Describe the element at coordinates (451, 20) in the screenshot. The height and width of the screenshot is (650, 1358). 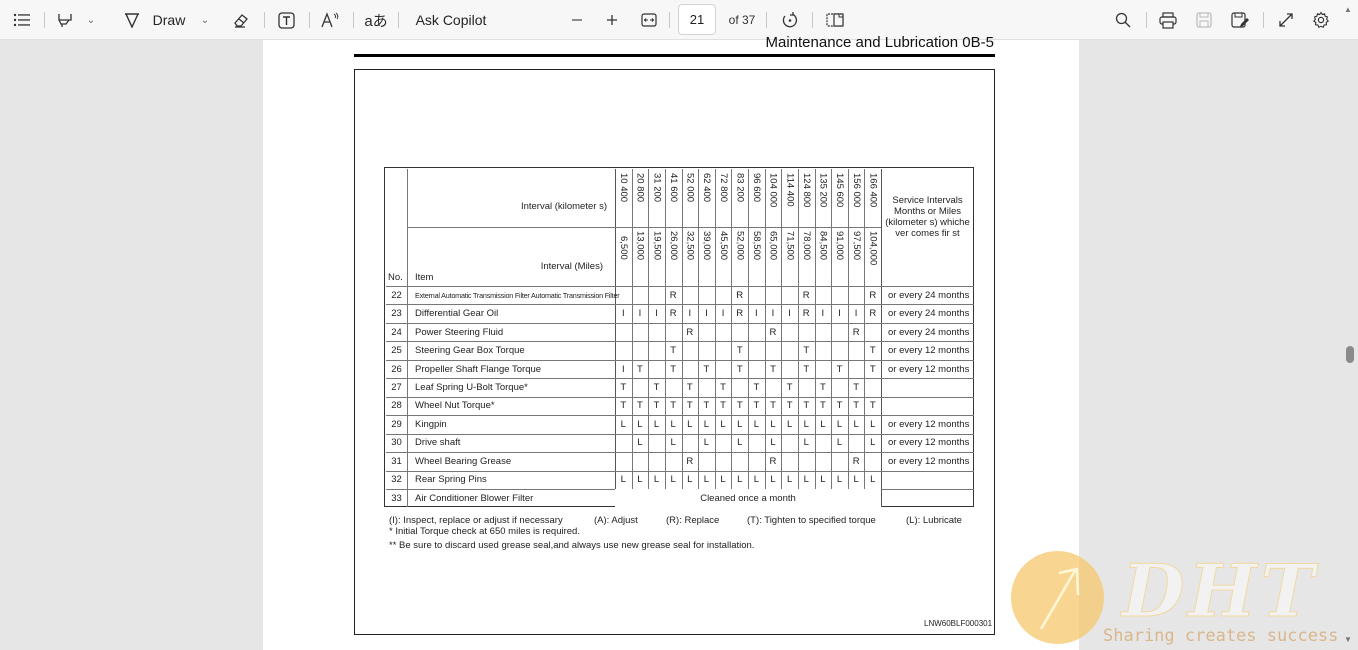
I see `ask-copilot-button: Ask Copilot` at that location.